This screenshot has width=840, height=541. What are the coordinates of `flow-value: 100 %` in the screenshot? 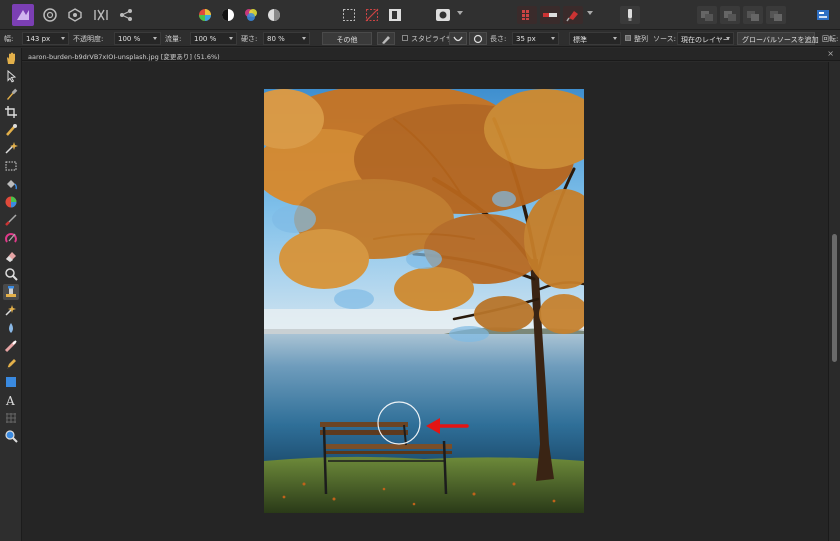 It's located at (205, 39).